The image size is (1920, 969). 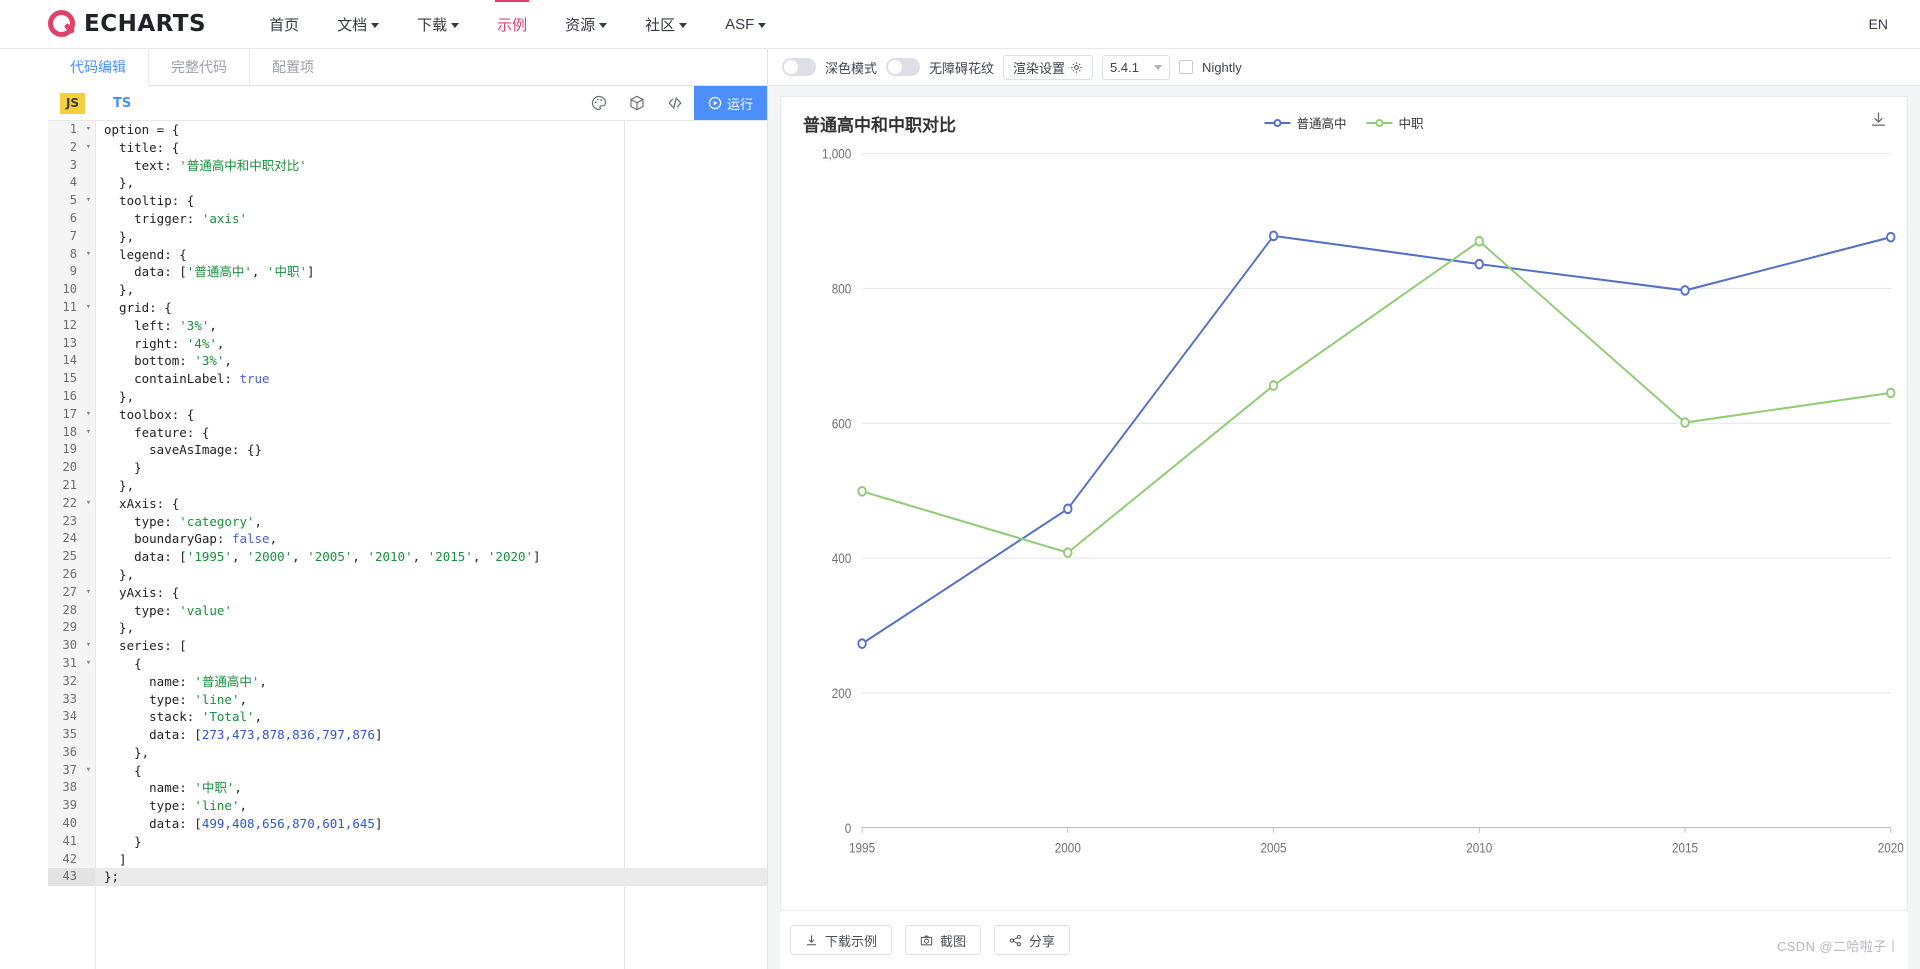 What do you see at coordinates (407, 859) in the screenshot?
I see `code-line: 42 ]` at bounding box center [407, 859].